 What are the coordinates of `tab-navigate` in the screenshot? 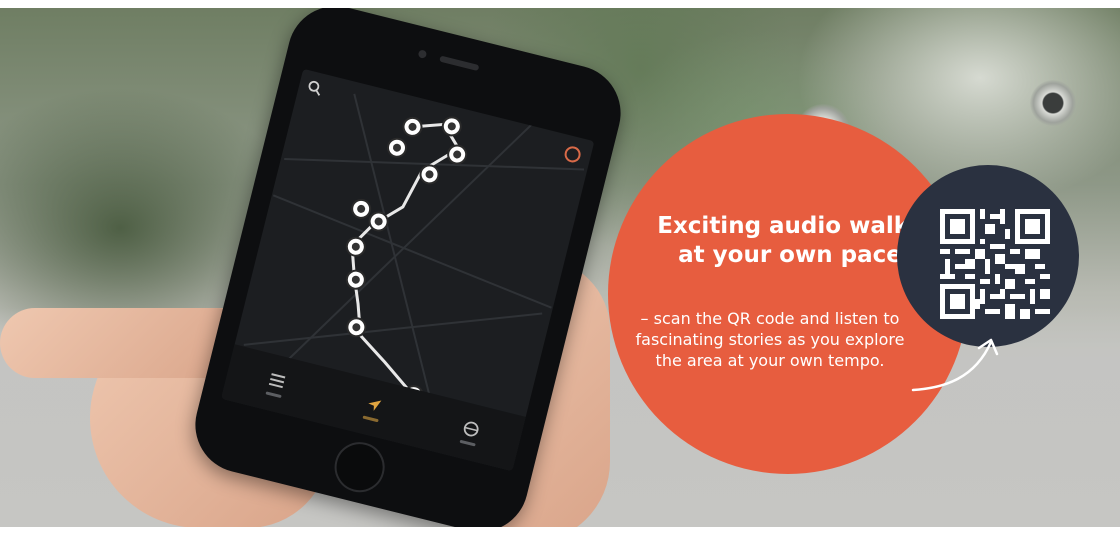 It's located at (373, 407).